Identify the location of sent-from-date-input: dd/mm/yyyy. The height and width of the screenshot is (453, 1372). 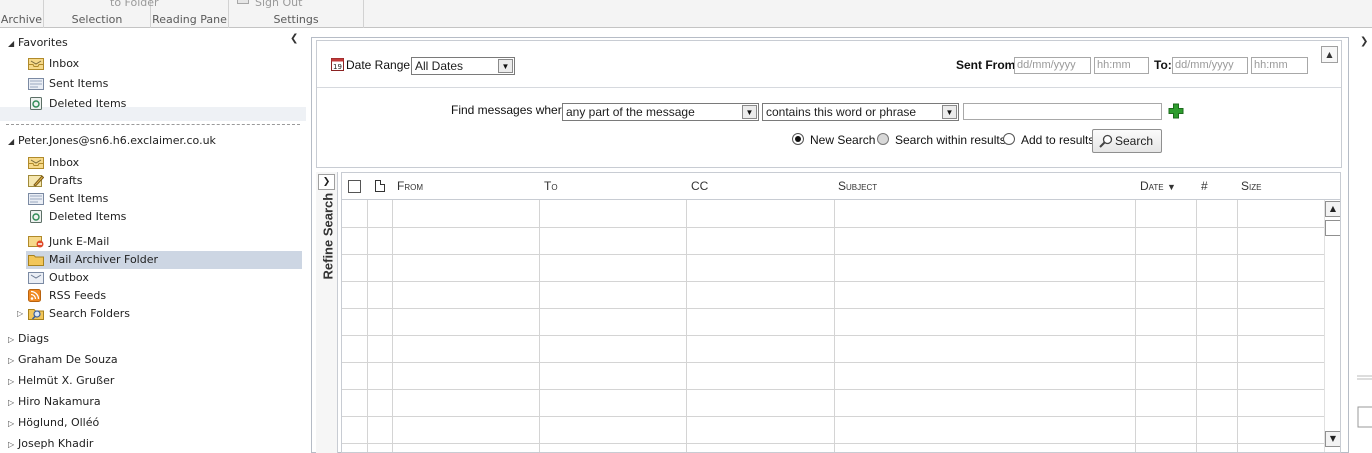
(1052, 65).